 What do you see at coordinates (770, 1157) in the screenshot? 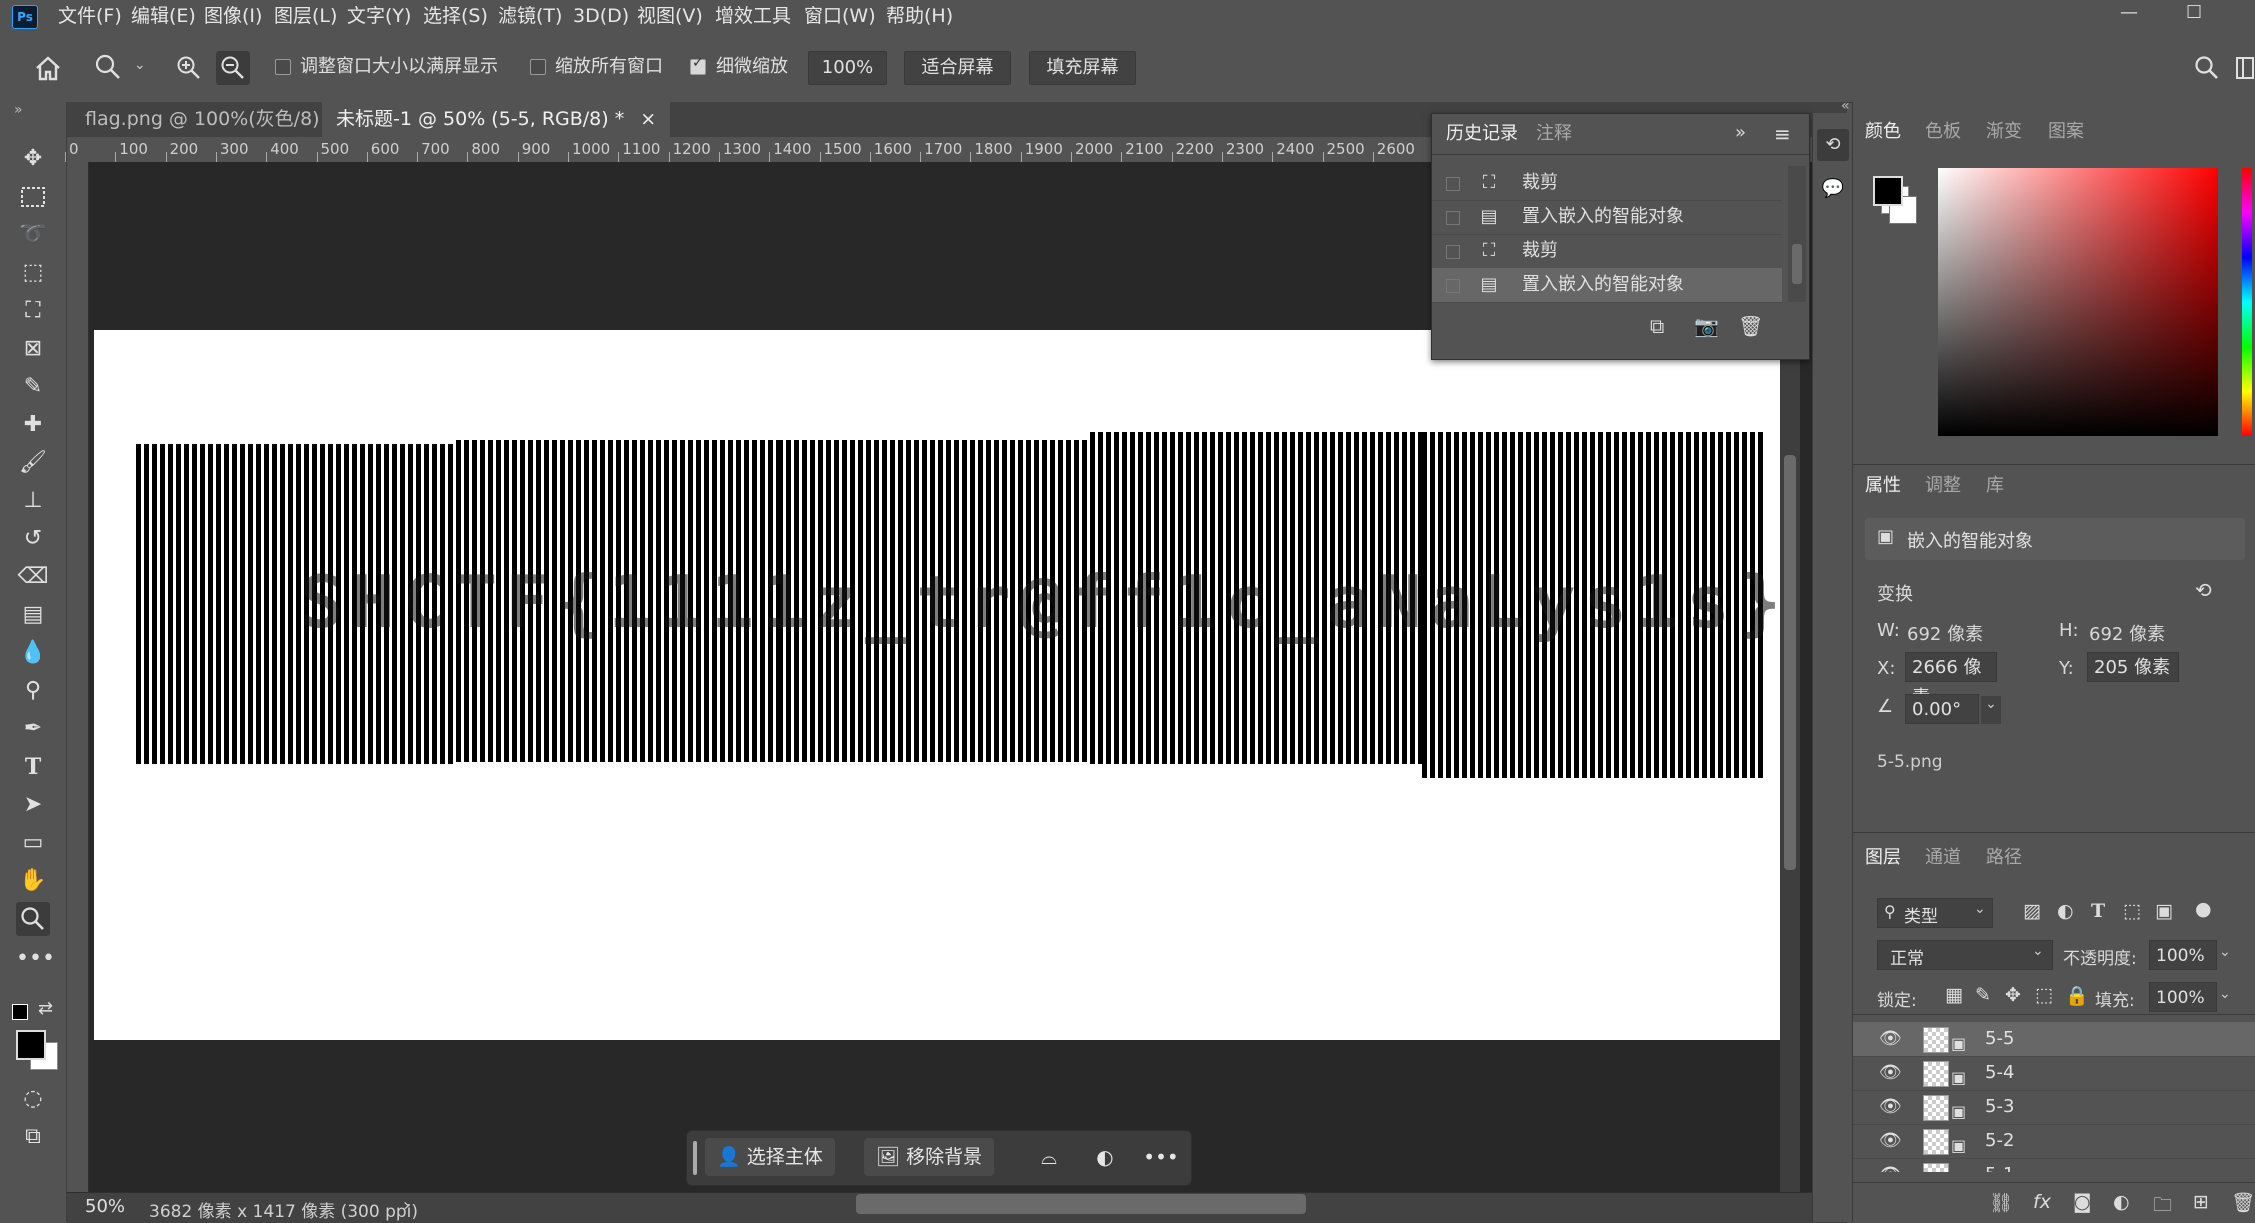
I see `select-subject-button: 👤 选择主体` at bounding box center [770, 1157].